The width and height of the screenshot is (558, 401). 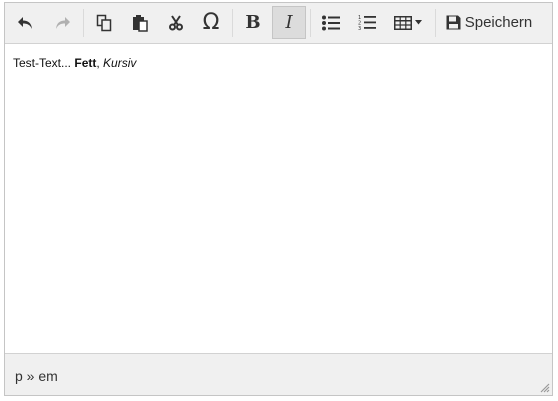 I want to click on table-icon, so click(x=403, y=22).